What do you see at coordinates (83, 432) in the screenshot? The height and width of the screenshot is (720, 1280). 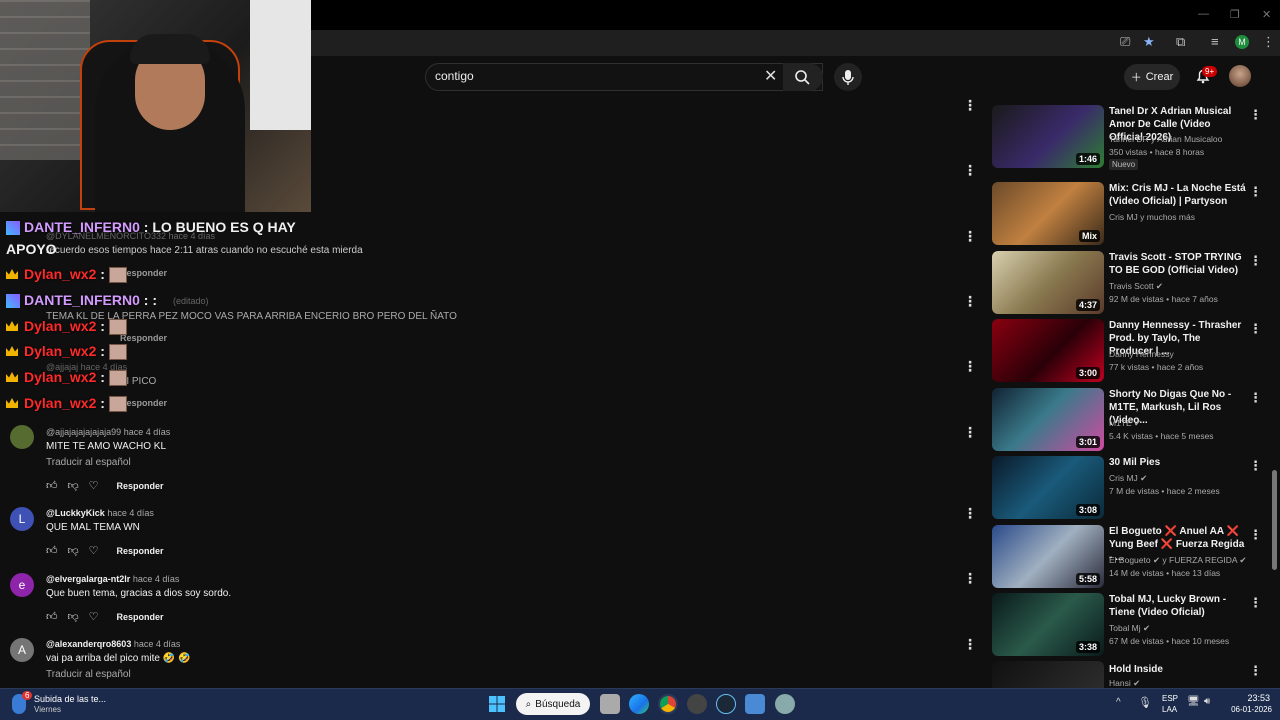 I see `comment-author-name: @ajjajajajajajaja99` at bounding box center [83, 432].